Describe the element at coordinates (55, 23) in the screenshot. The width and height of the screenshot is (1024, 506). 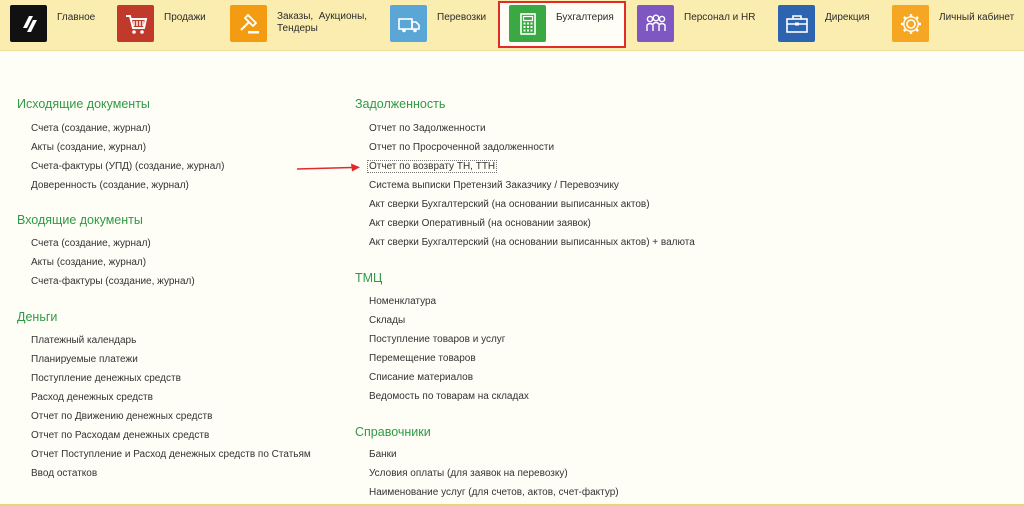
I see `nav-item-main: Главное` at that location.